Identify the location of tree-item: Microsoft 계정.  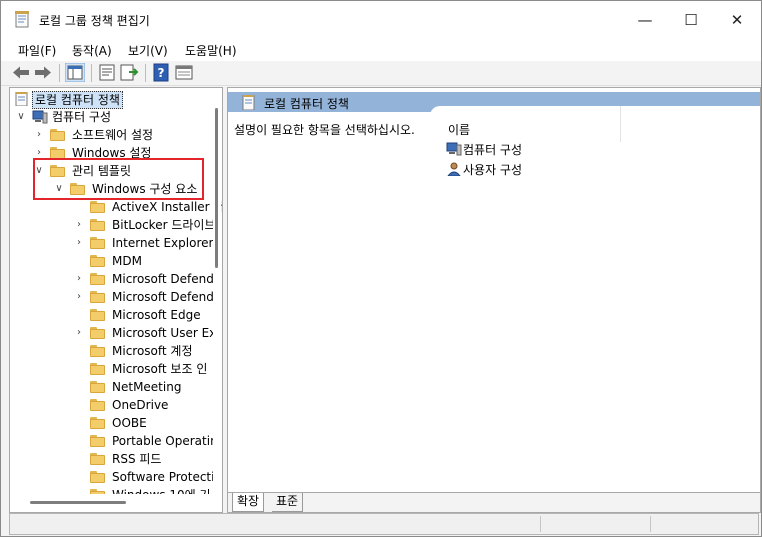
(110, 351).